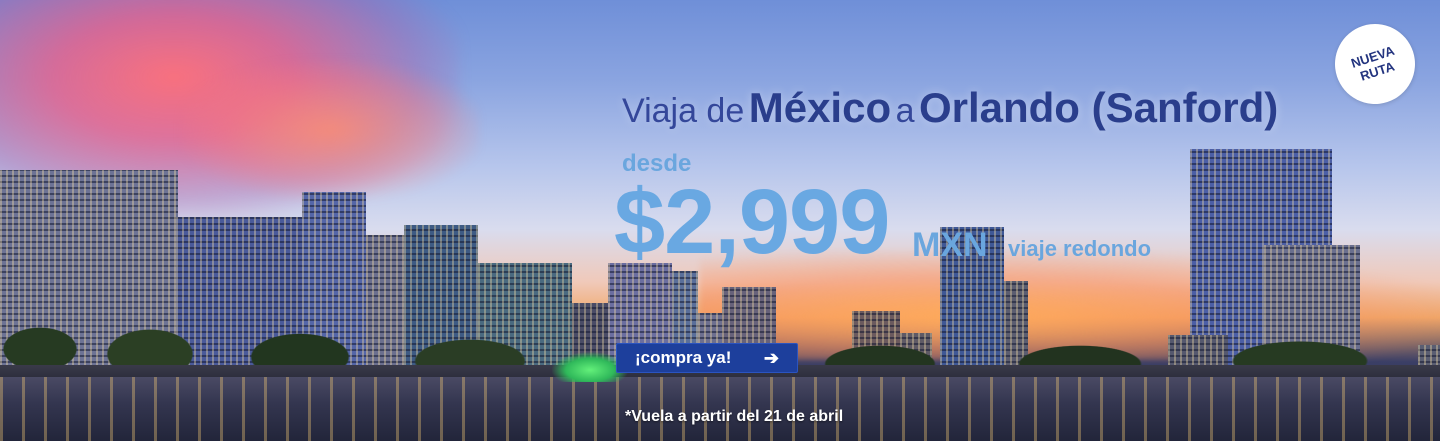 The height and width of the screenshot is (441, 1440). Describe the element at coordinates (771, 357) in the screenshot. I see `arrow-right-icon: ➔` at that location.